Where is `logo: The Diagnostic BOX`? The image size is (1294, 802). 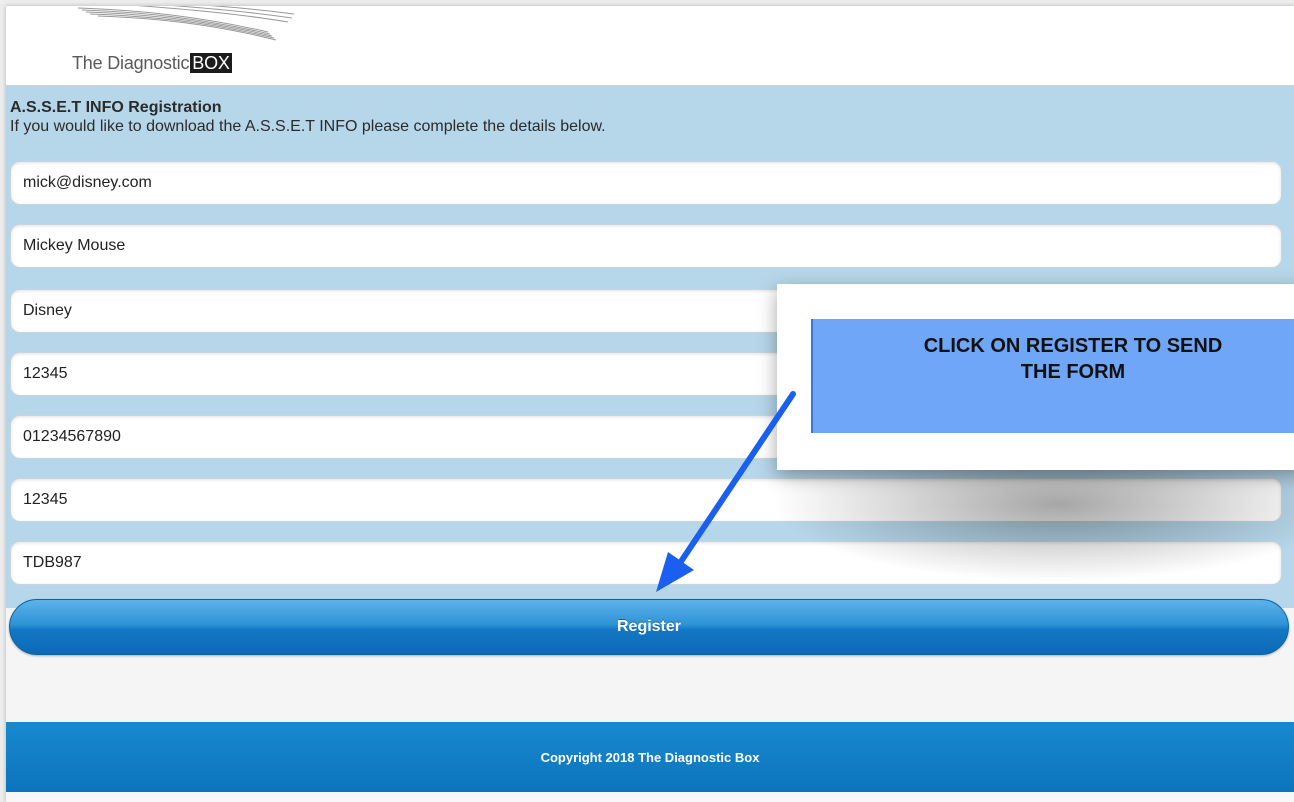
logo: The Diagnostic BOX is located at coordinates (152, 63).